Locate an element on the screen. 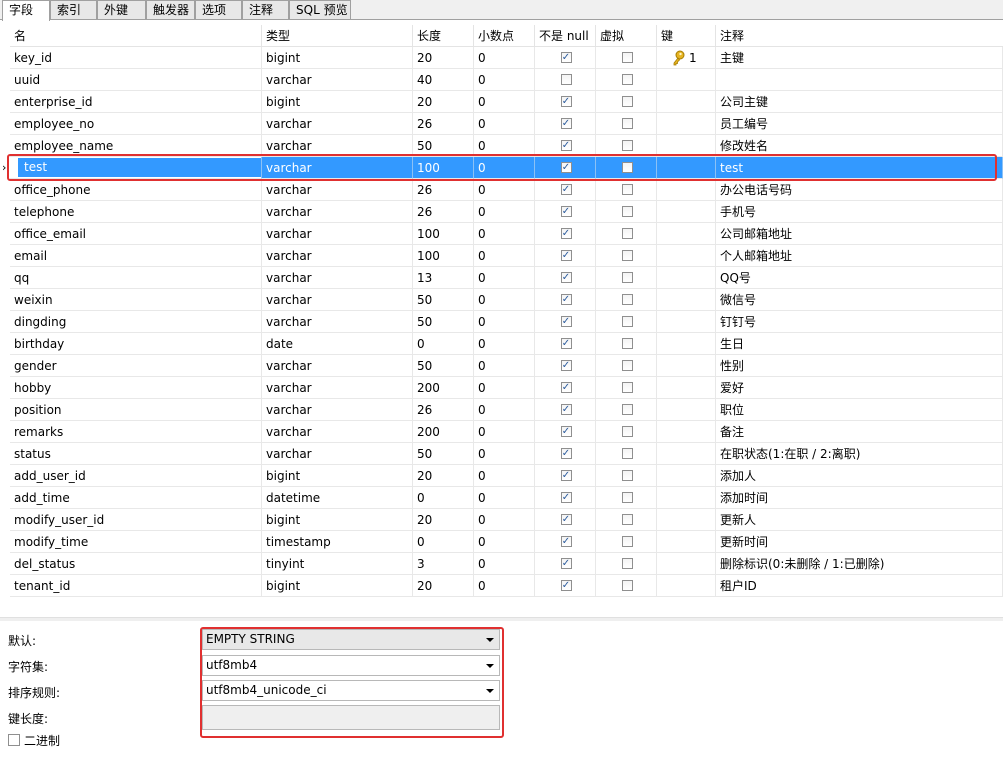 The image size is (1003, 759). table-row: telephone varchar 26 0 ✓ 手机号 is located at coordinates (501, 212).